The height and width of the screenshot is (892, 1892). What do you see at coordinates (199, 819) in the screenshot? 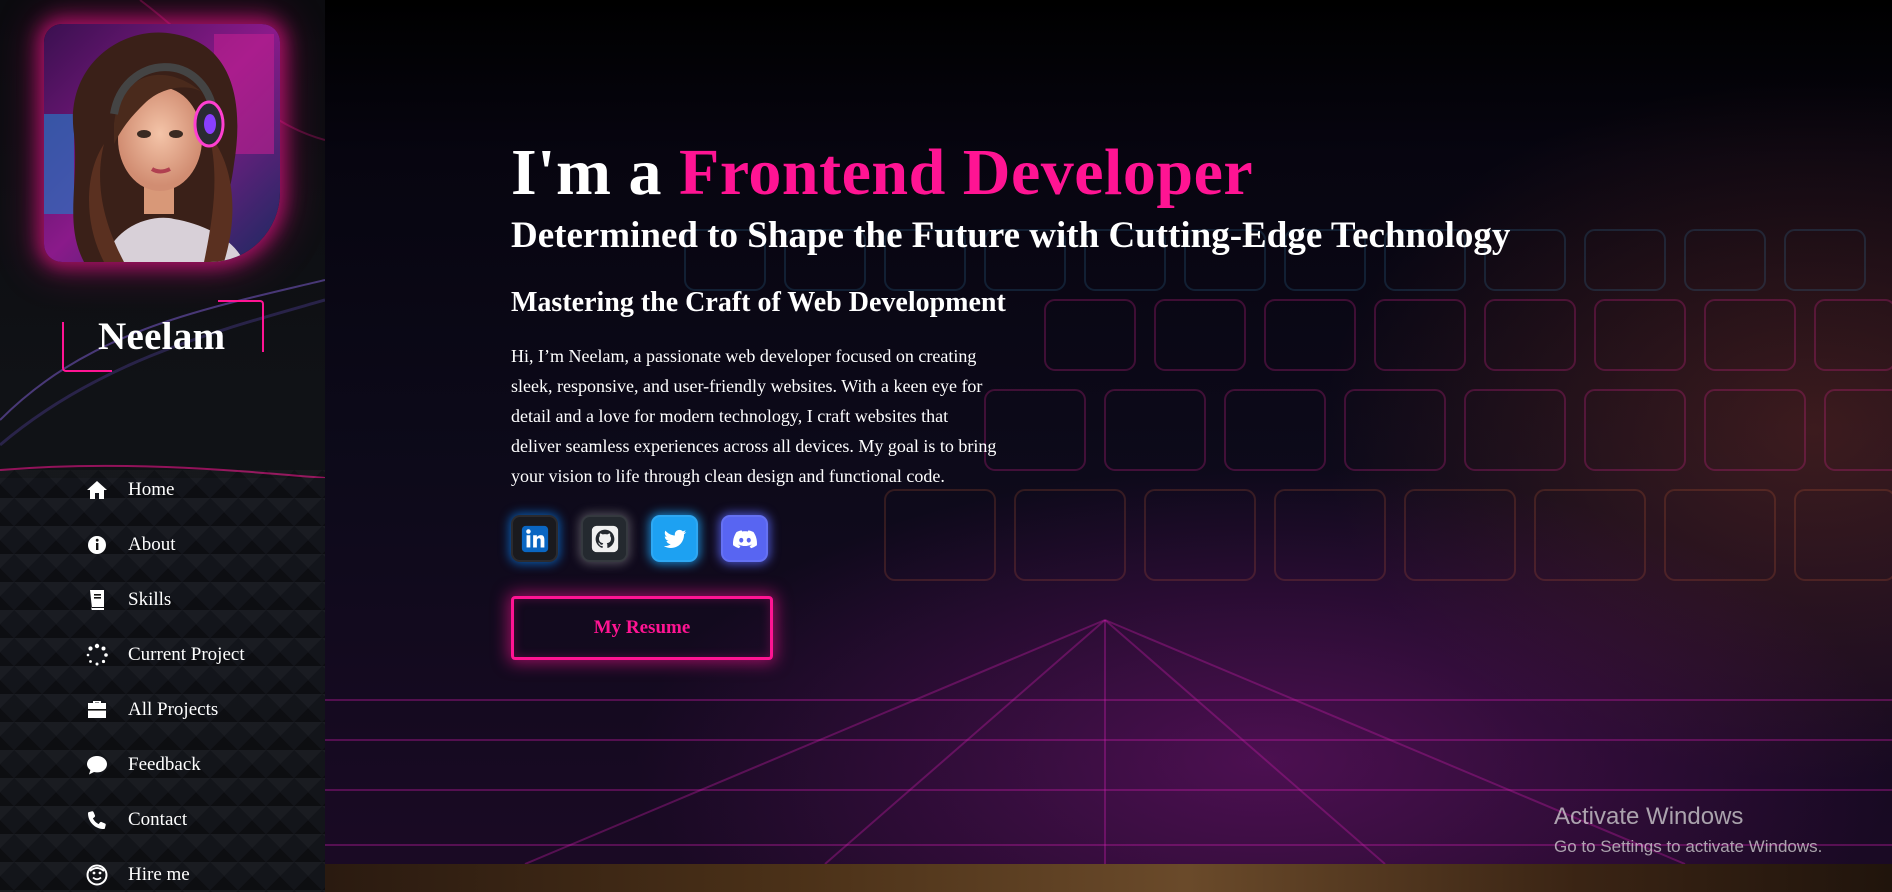
I see `sidebar-item-contact: Contact` at bounding box center [199, 819].